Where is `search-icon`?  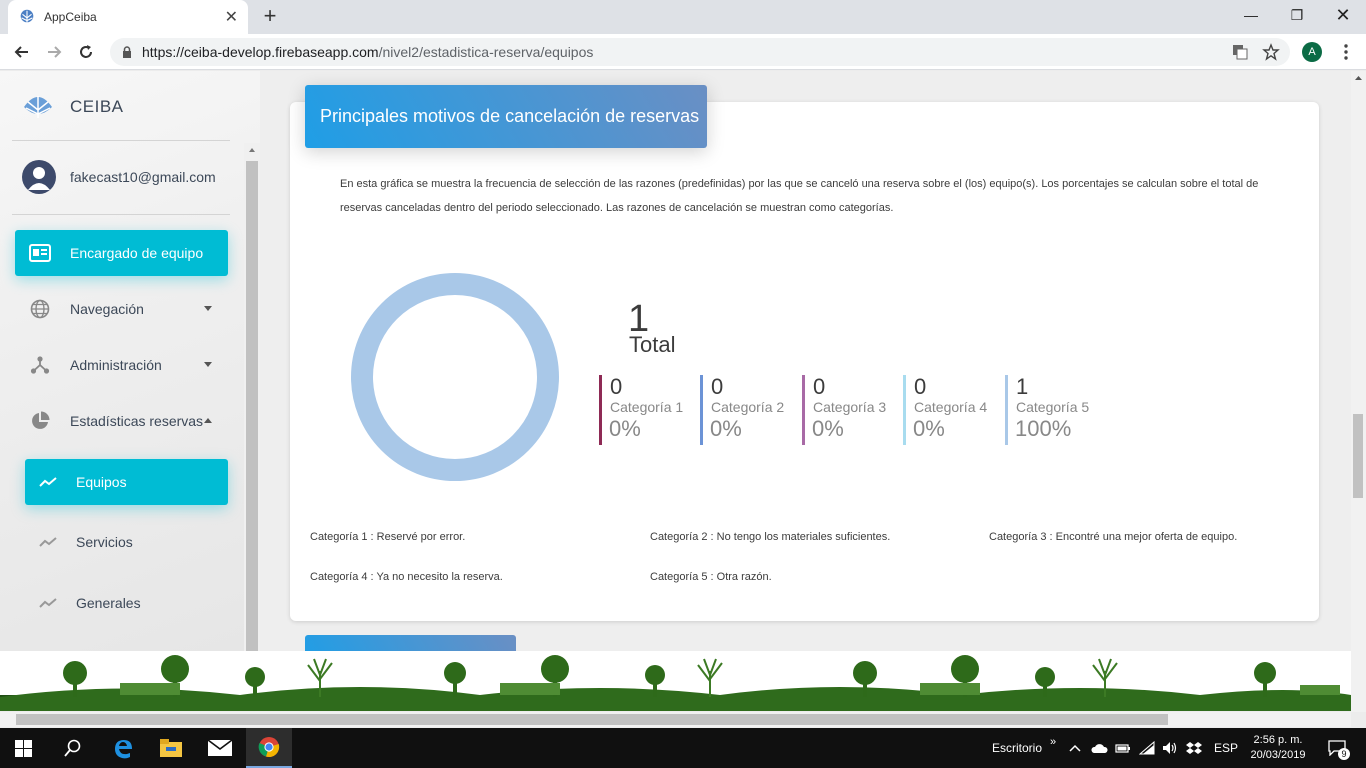
search-icon is located at coordinates (72, 748).